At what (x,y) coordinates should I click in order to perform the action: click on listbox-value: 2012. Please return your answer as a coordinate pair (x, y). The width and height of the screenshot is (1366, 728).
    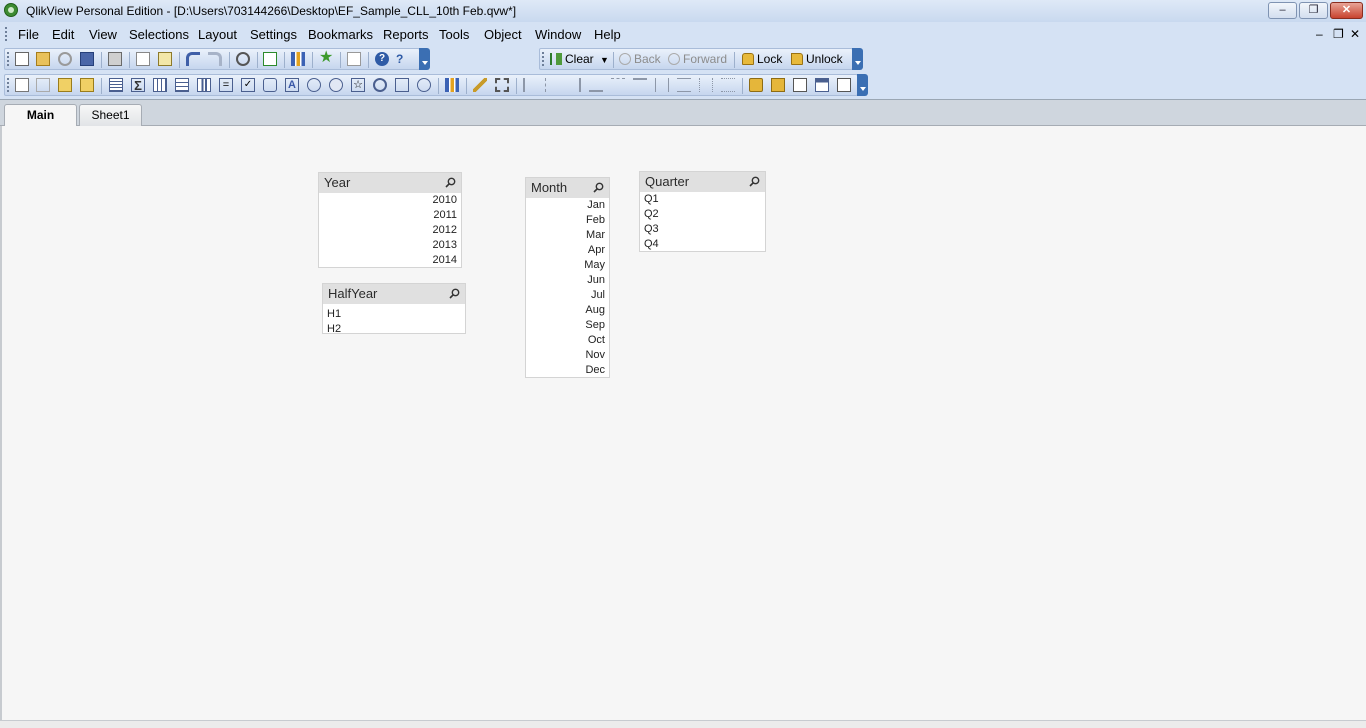
    Looking at the image, I should click on (390, 230).